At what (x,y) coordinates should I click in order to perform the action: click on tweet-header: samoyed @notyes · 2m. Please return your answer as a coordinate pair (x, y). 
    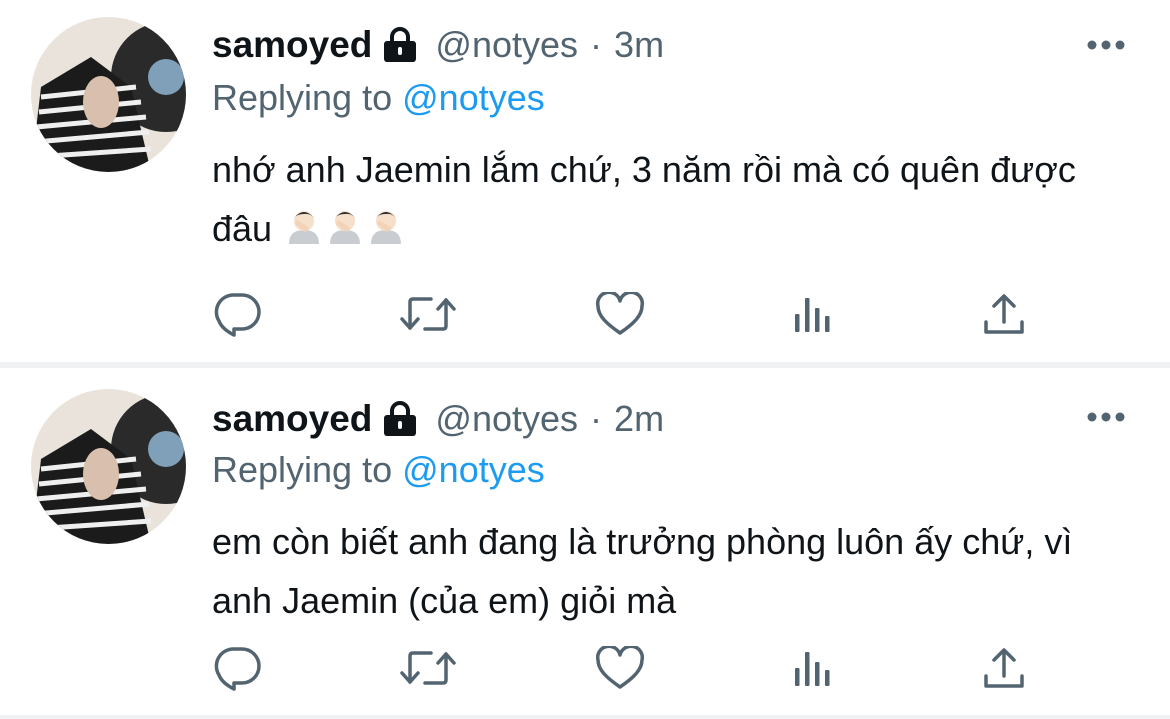
    Looking at the image, I should click on (438, 419).